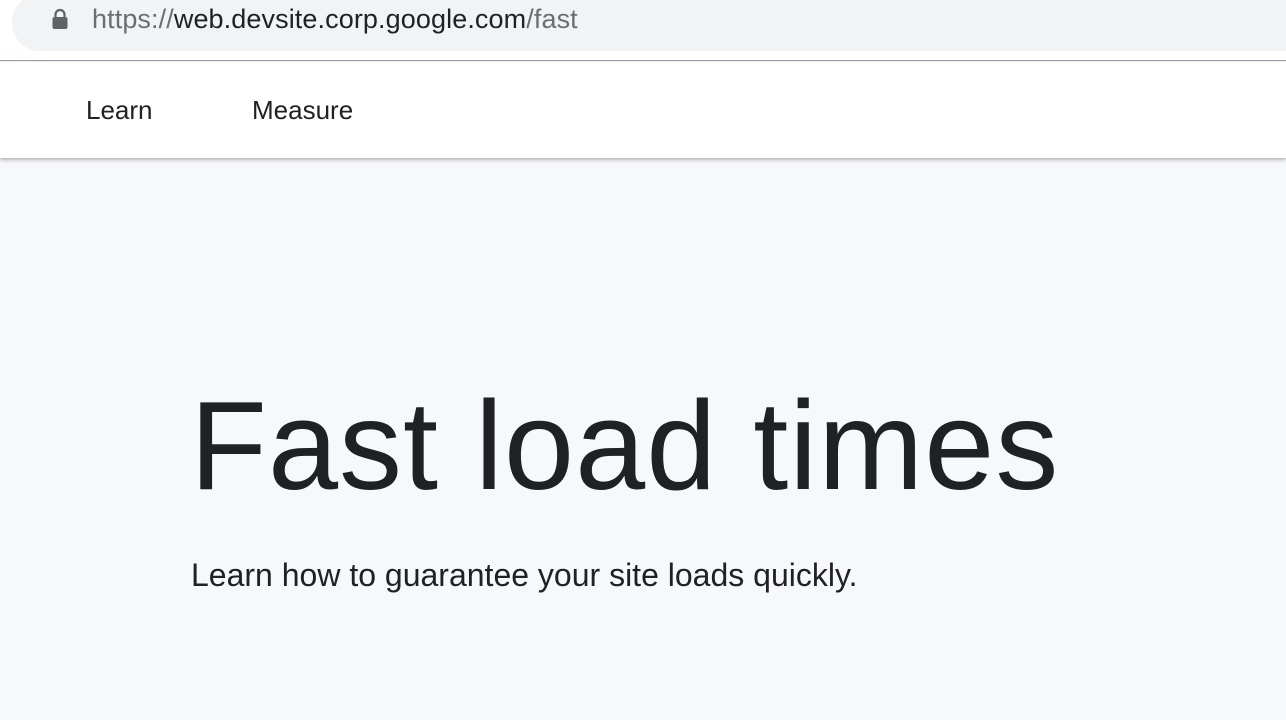 The width and height of the screenshot is (1286, 720). I want to click on nav-link-learn: Learn, so click(119, 110).